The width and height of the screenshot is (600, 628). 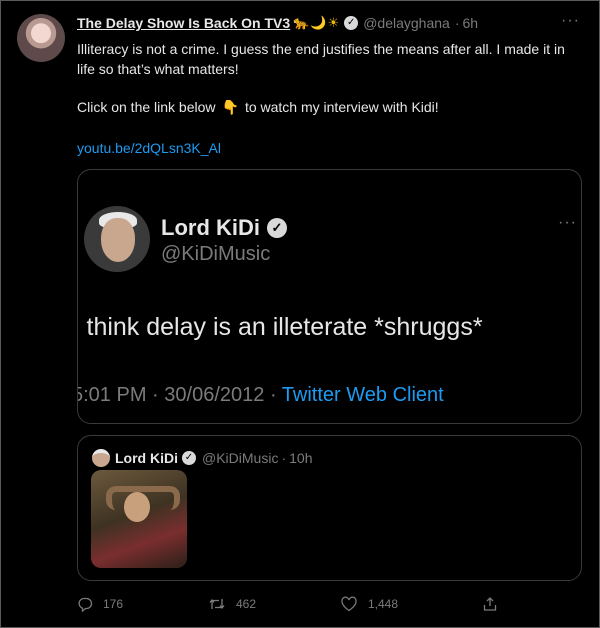 What do you see at coordinates (100, 604) in the screenshot?
I see `reply-button: 176` at bounding box center [100, 604].